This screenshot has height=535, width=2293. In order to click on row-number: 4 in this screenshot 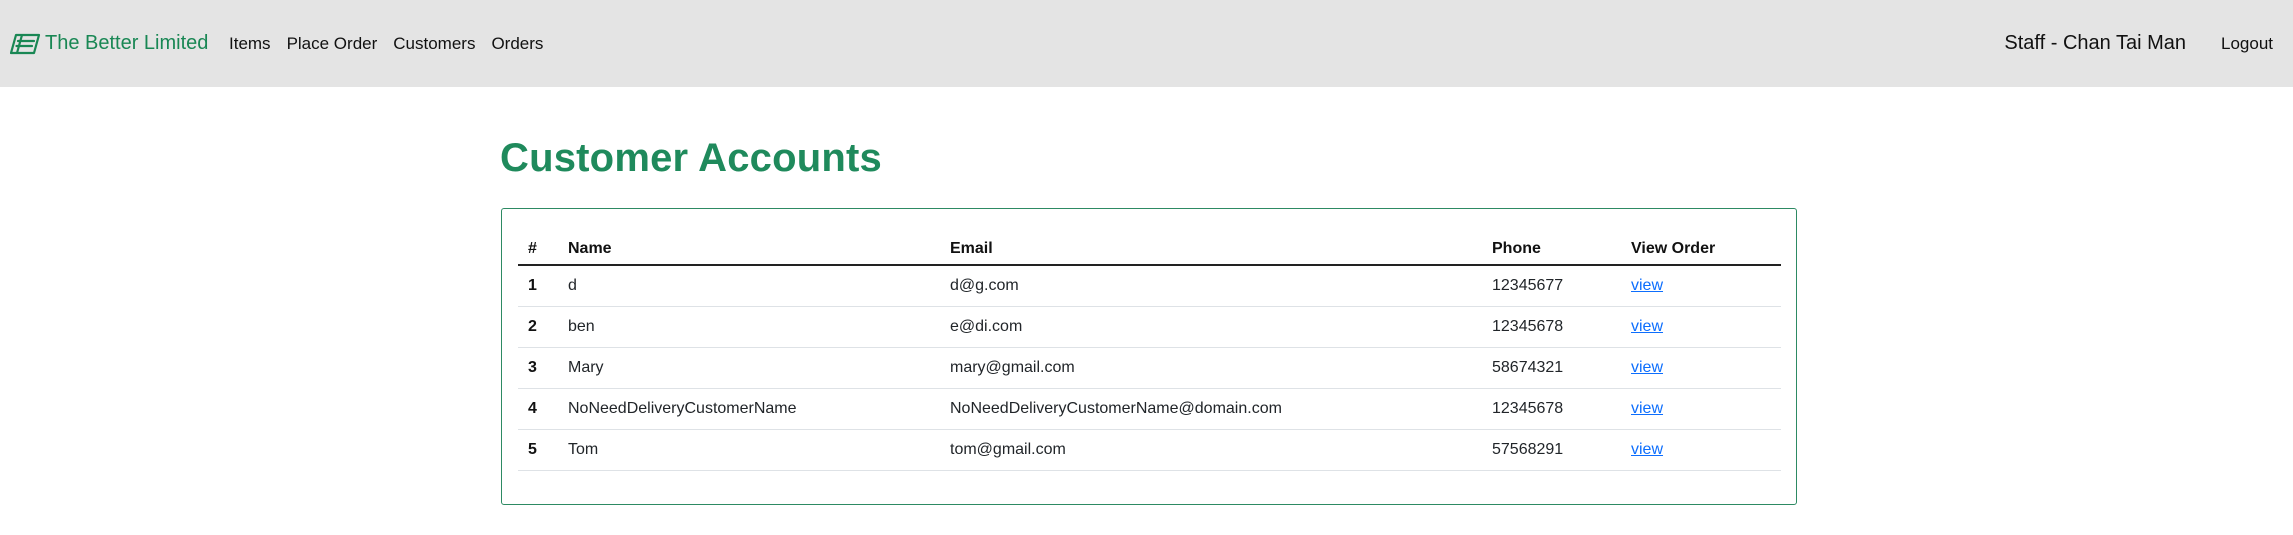, I will do `click(543, 409)`.